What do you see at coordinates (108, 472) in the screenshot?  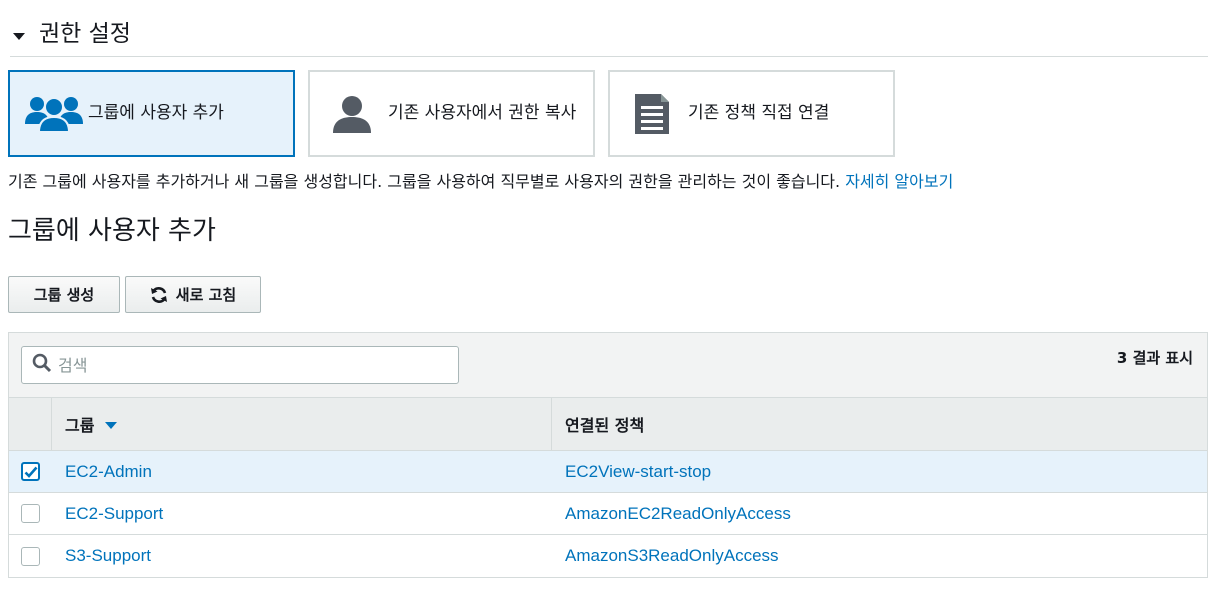 I see `group-link: EC2-Admin` at bounding box center [108, 472].